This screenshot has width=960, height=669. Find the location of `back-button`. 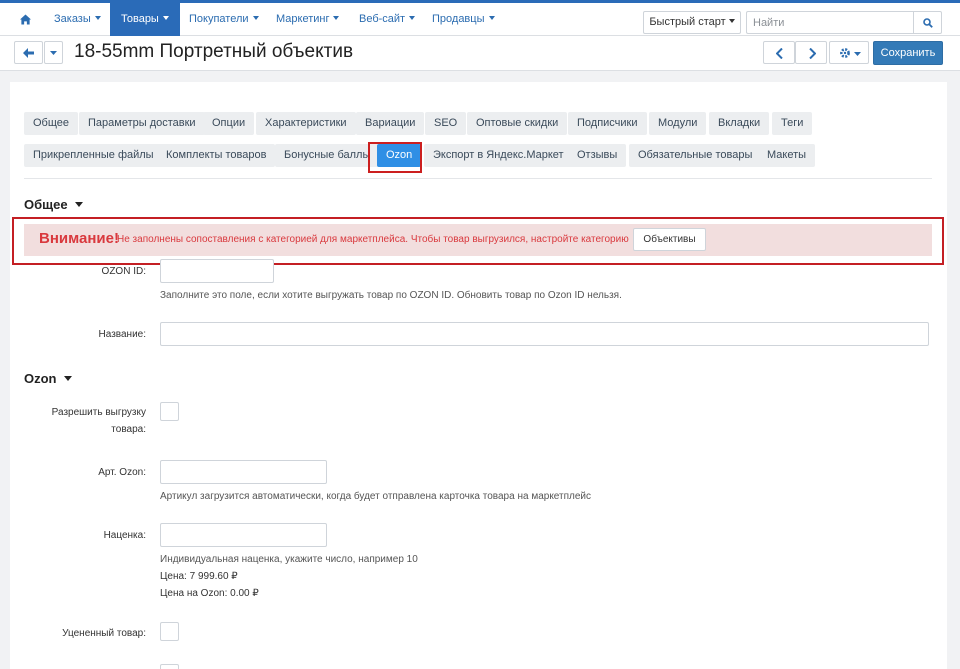

back-button is located at coordinates (28, 52).